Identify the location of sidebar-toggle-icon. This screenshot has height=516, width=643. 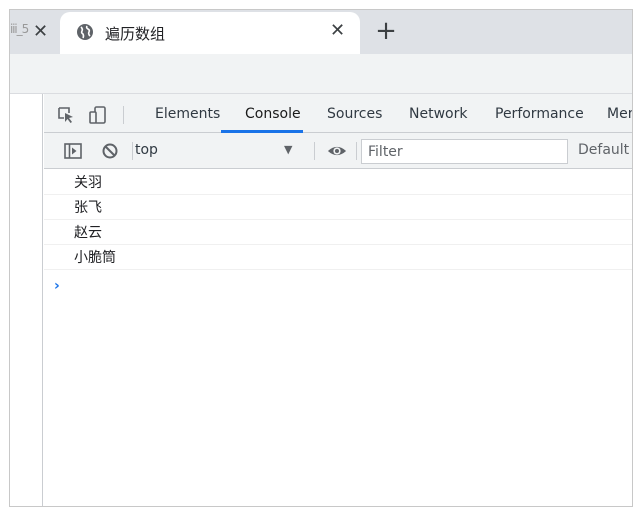
(73, 151).